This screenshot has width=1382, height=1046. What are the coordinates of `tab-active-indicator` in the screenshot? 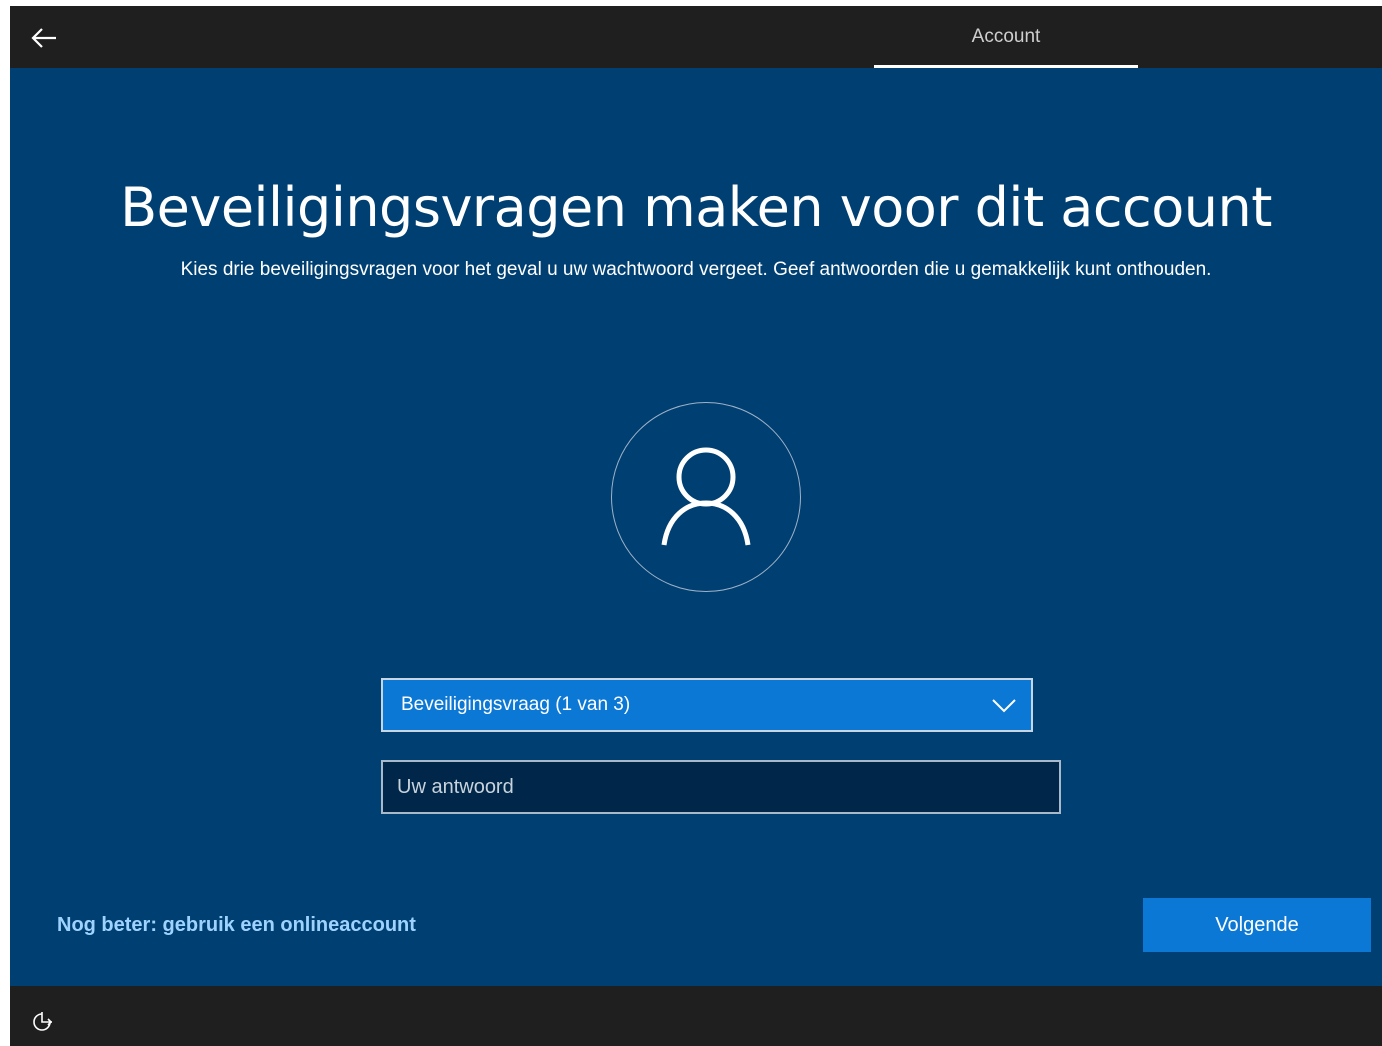 It's located at (1006, 66).